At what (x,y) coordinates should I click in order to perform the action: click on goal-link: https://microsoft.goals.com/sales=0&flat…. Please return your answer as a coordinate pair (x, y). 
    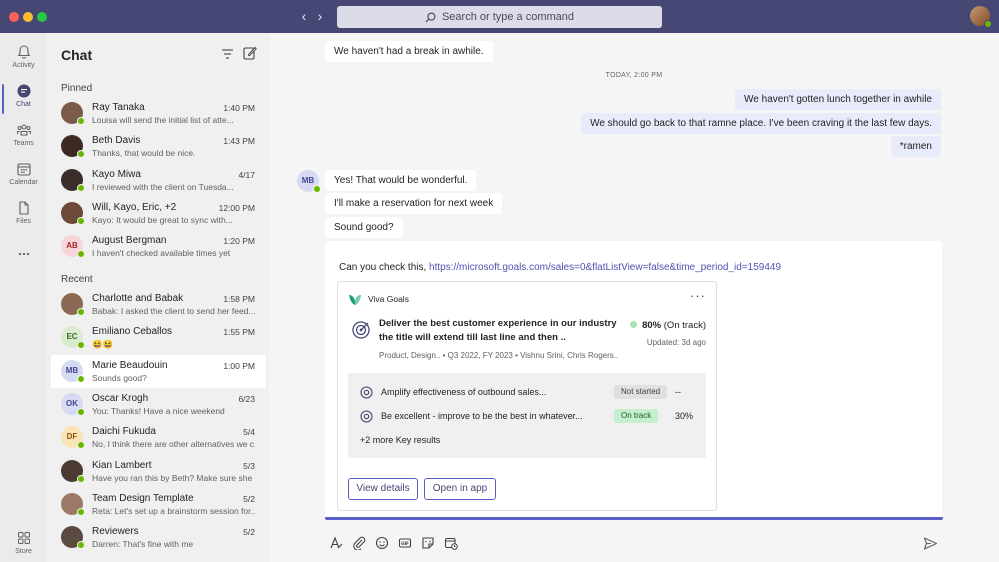
    Looking at the image, I should click on (605, 267).